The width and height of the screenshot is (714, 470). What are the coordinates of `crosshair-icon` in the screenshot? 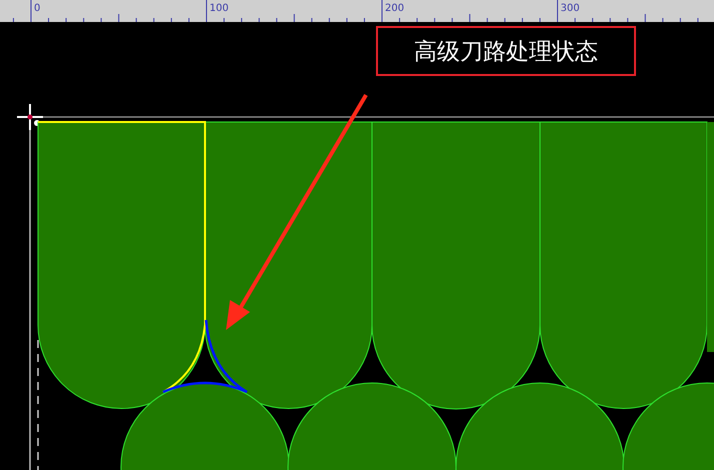 It's located at (30, 117).